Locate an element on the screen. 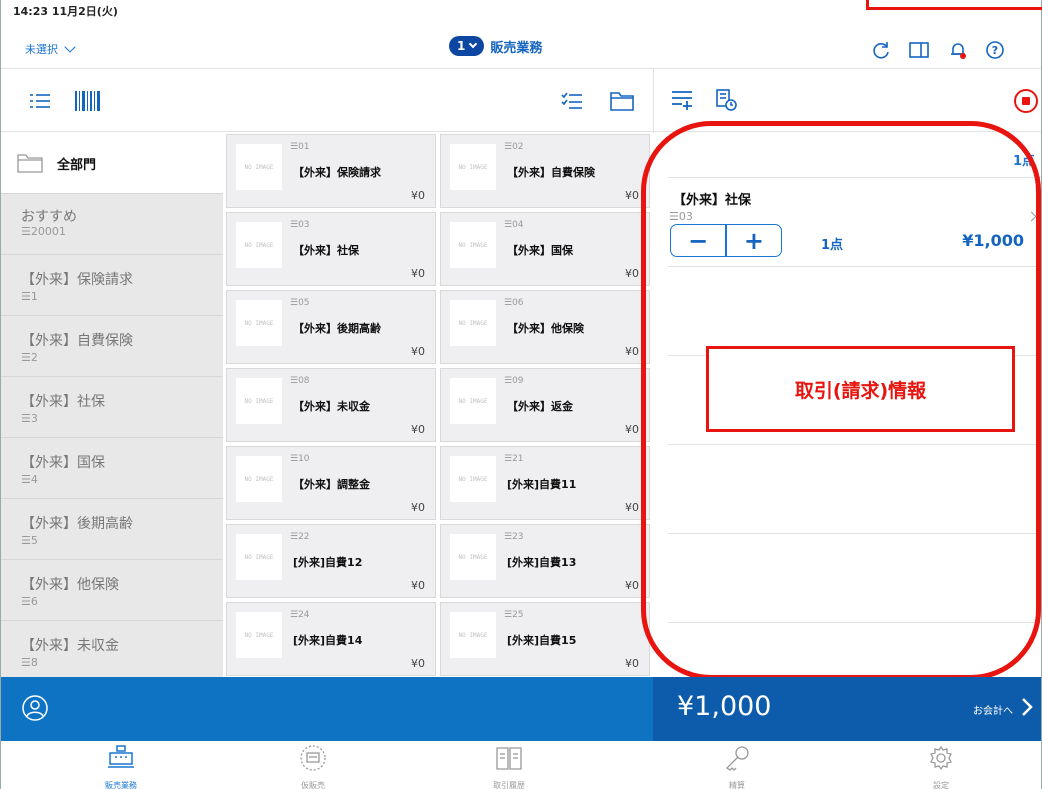  bell-icon is located at coordinates (958, 50).